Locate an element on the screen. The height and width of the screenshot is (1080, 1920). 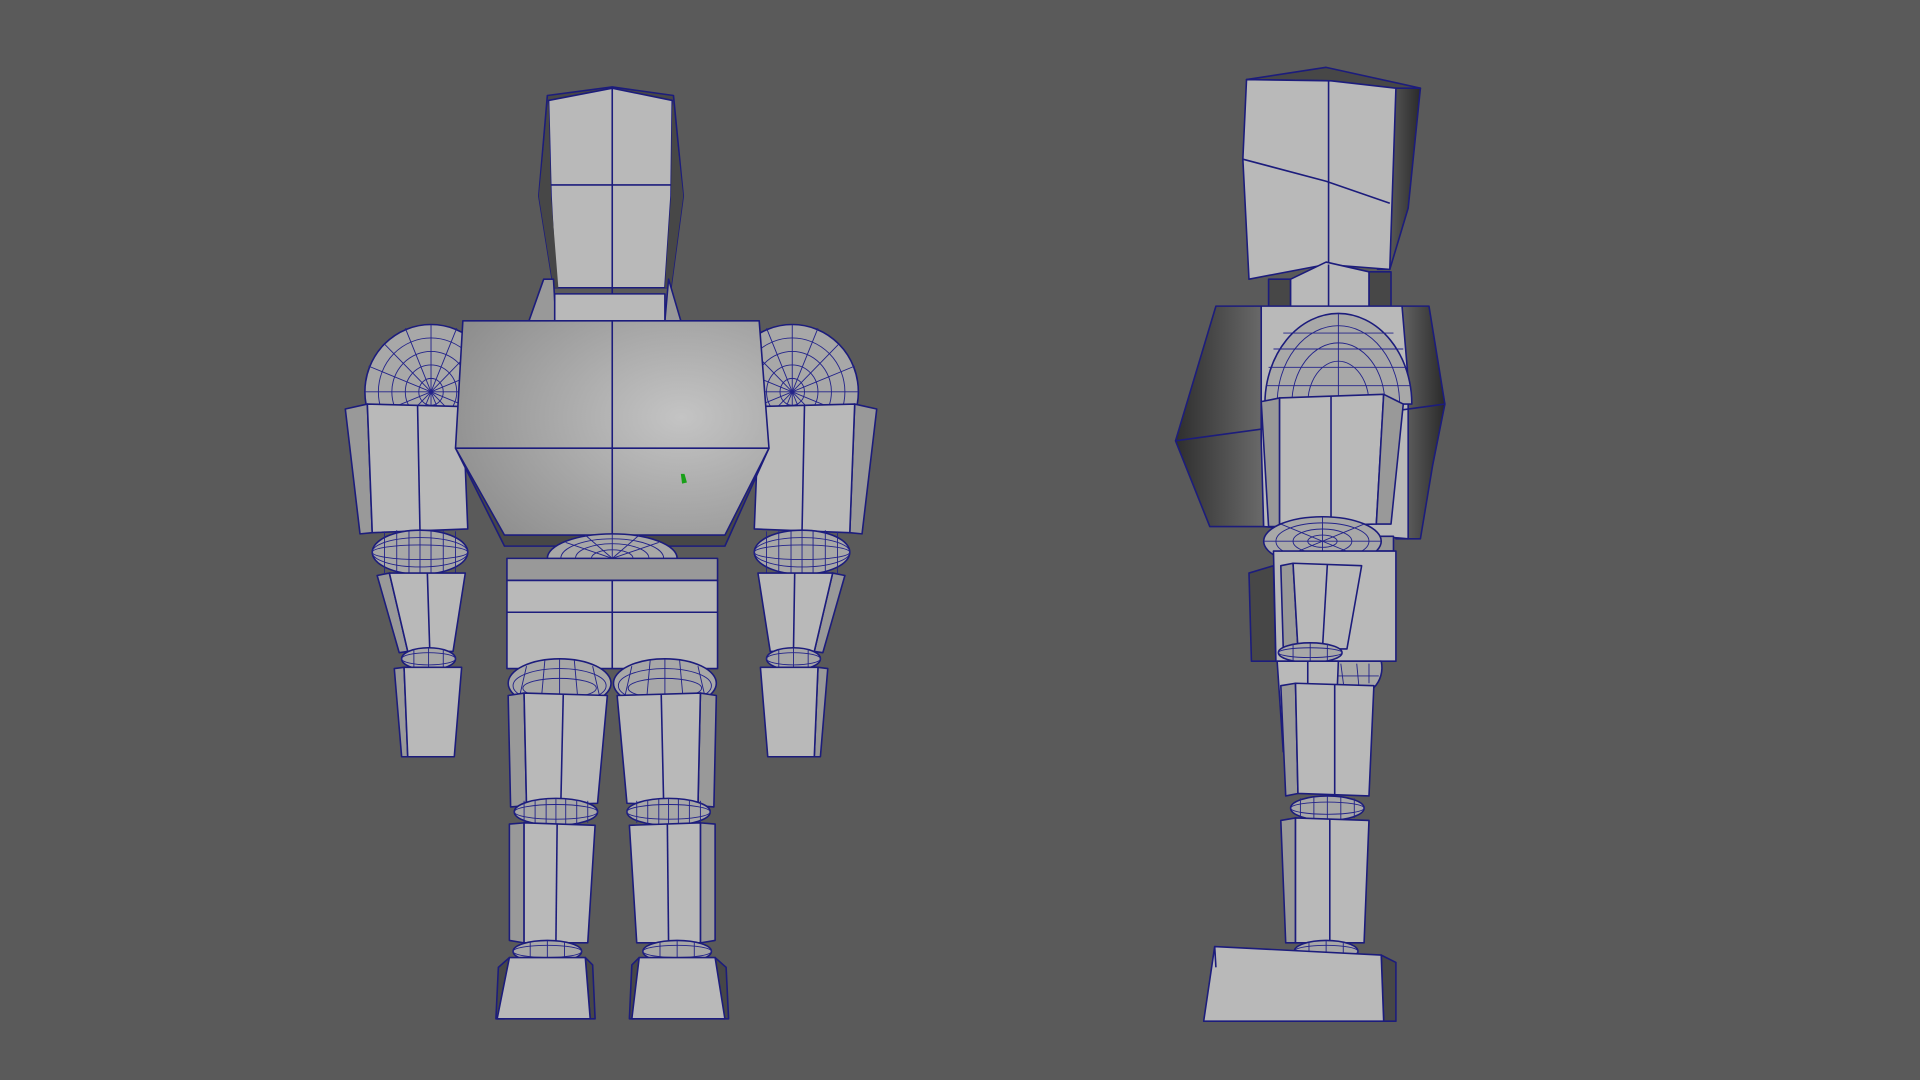
knee-joint-left is located at coordinates (668, 812).